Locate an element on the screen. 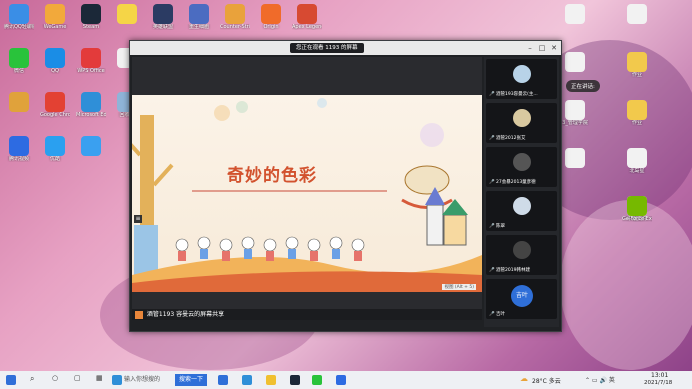 The width and height of the screenshot is (692, 389). desktop-icon: 优酷 is located at coordinates (55, 149).